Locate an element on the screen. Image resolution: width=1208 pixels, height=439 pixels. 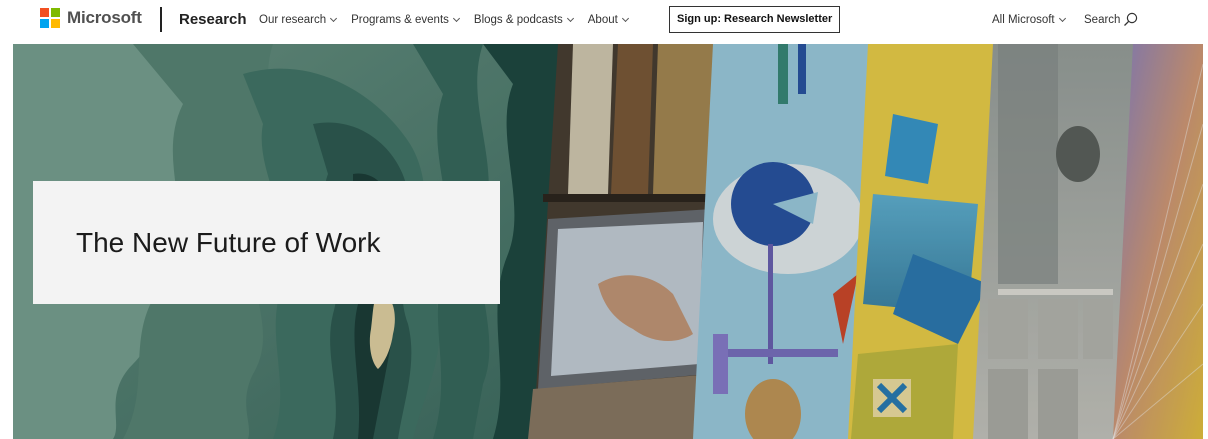
all-microsoft-menu: All Microsoft is located at coordinates (1029, 20).